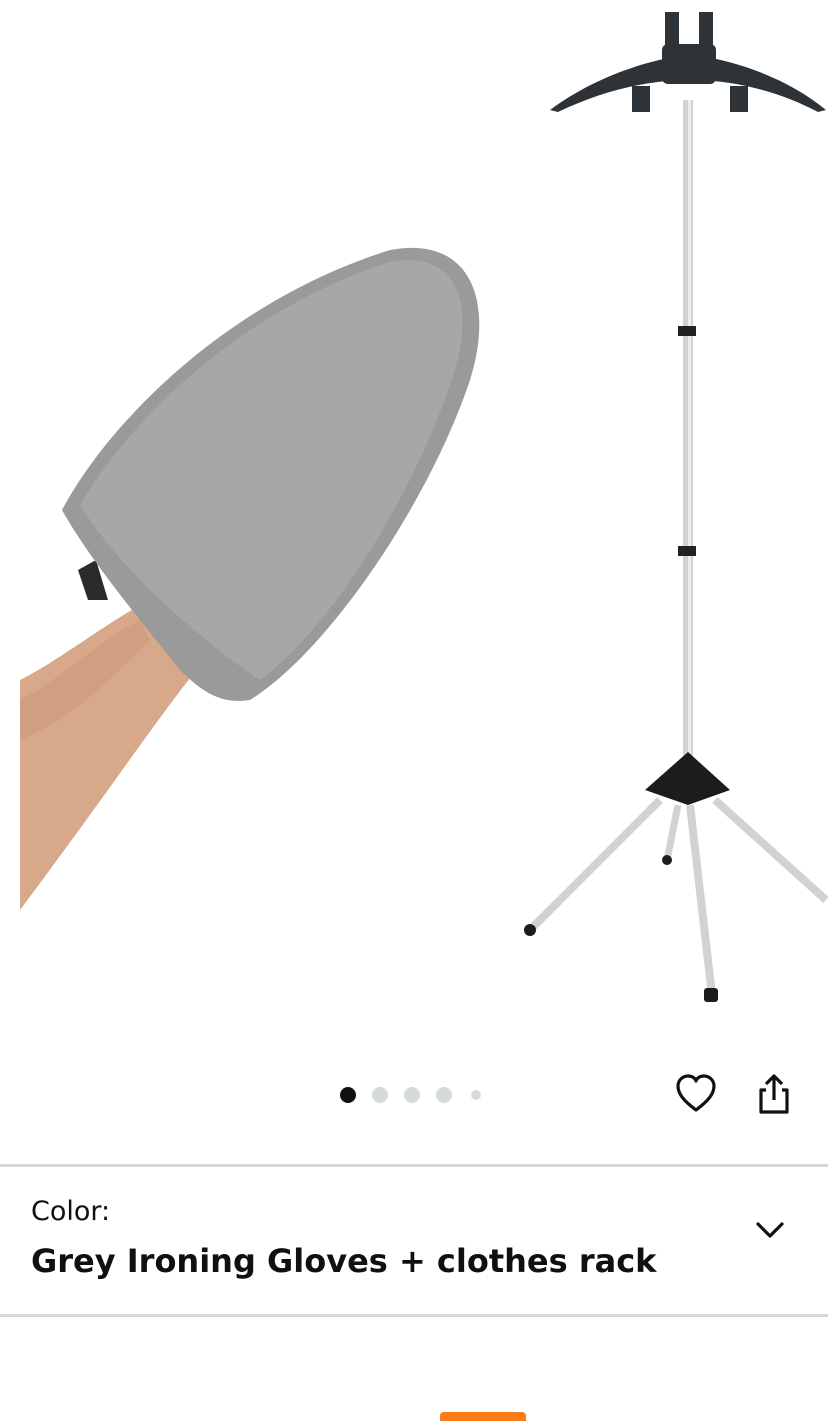 The image size is (828, 1421). I want to click on image-carousel-indicator, so click(418, 1095).